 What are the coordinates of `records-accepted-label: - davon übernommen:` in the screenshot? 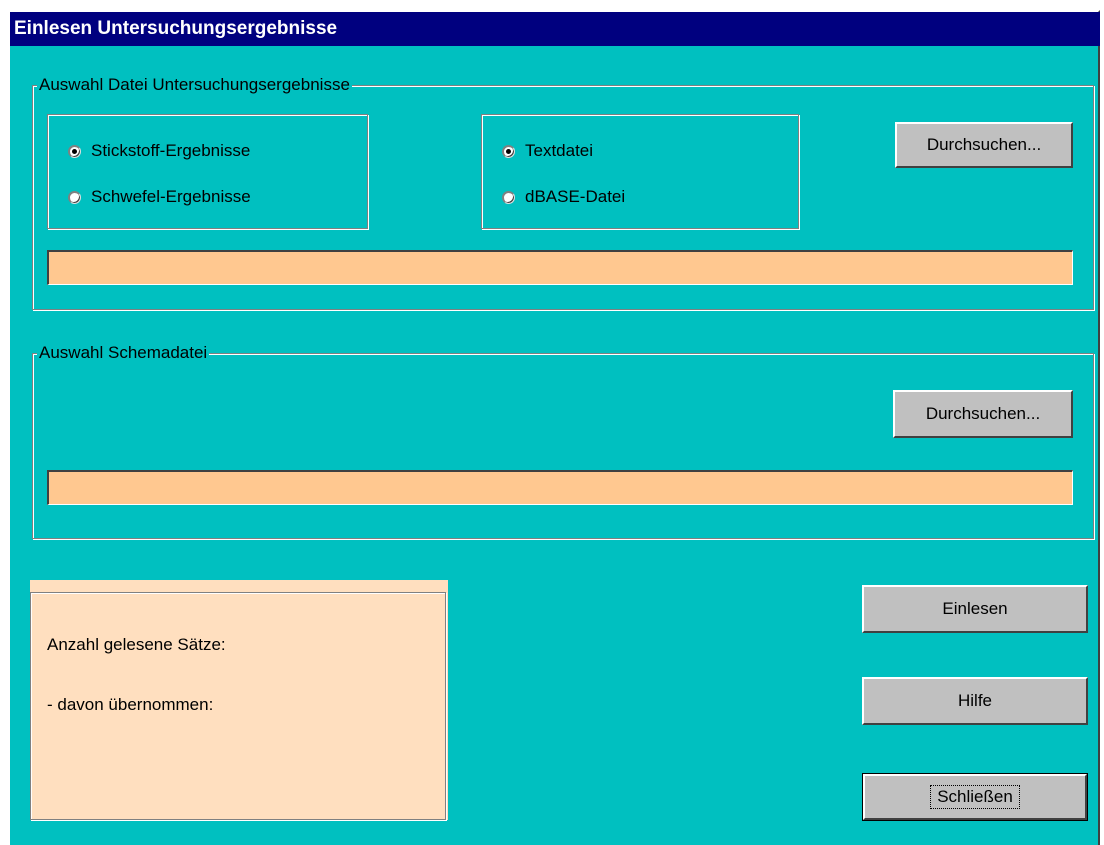 It's located at (130, 704).